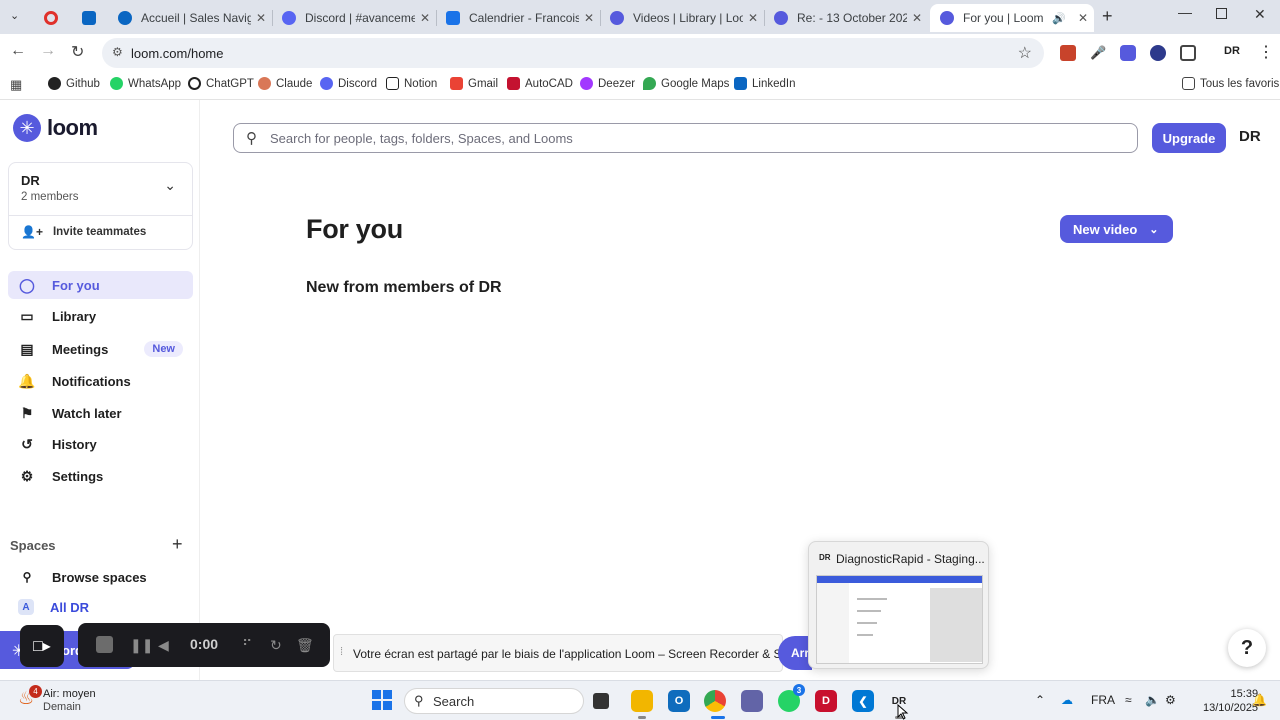  Describe the element at coordinates (695, 138) in the screenshot. I see `search-input` at that location.